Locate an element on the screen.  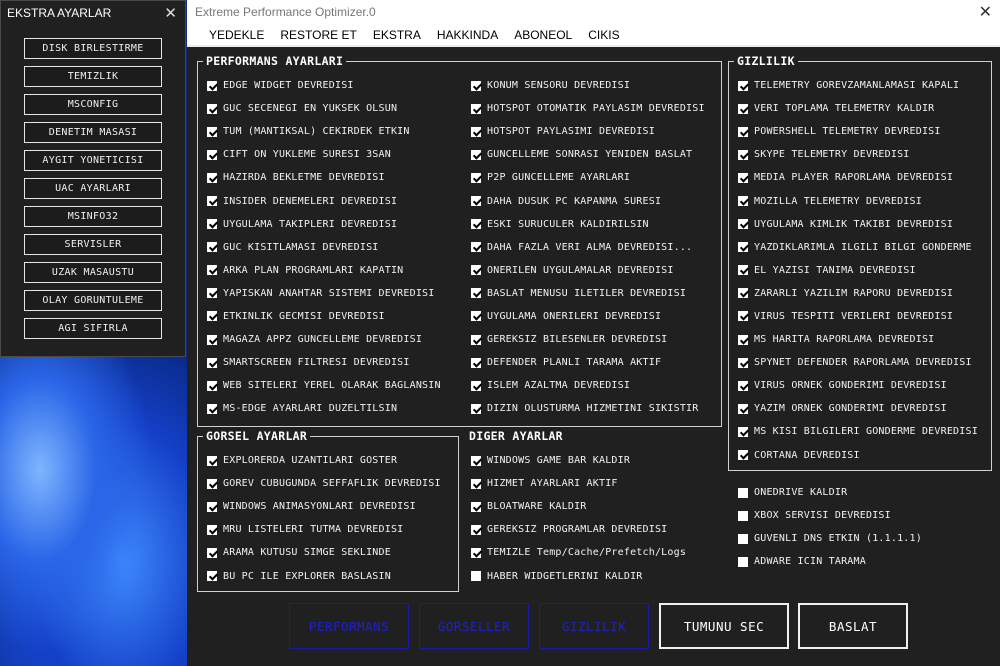
option-row: DAHA DUSUK PC KAPANMA SURESI is located at coordinates (588, 200).